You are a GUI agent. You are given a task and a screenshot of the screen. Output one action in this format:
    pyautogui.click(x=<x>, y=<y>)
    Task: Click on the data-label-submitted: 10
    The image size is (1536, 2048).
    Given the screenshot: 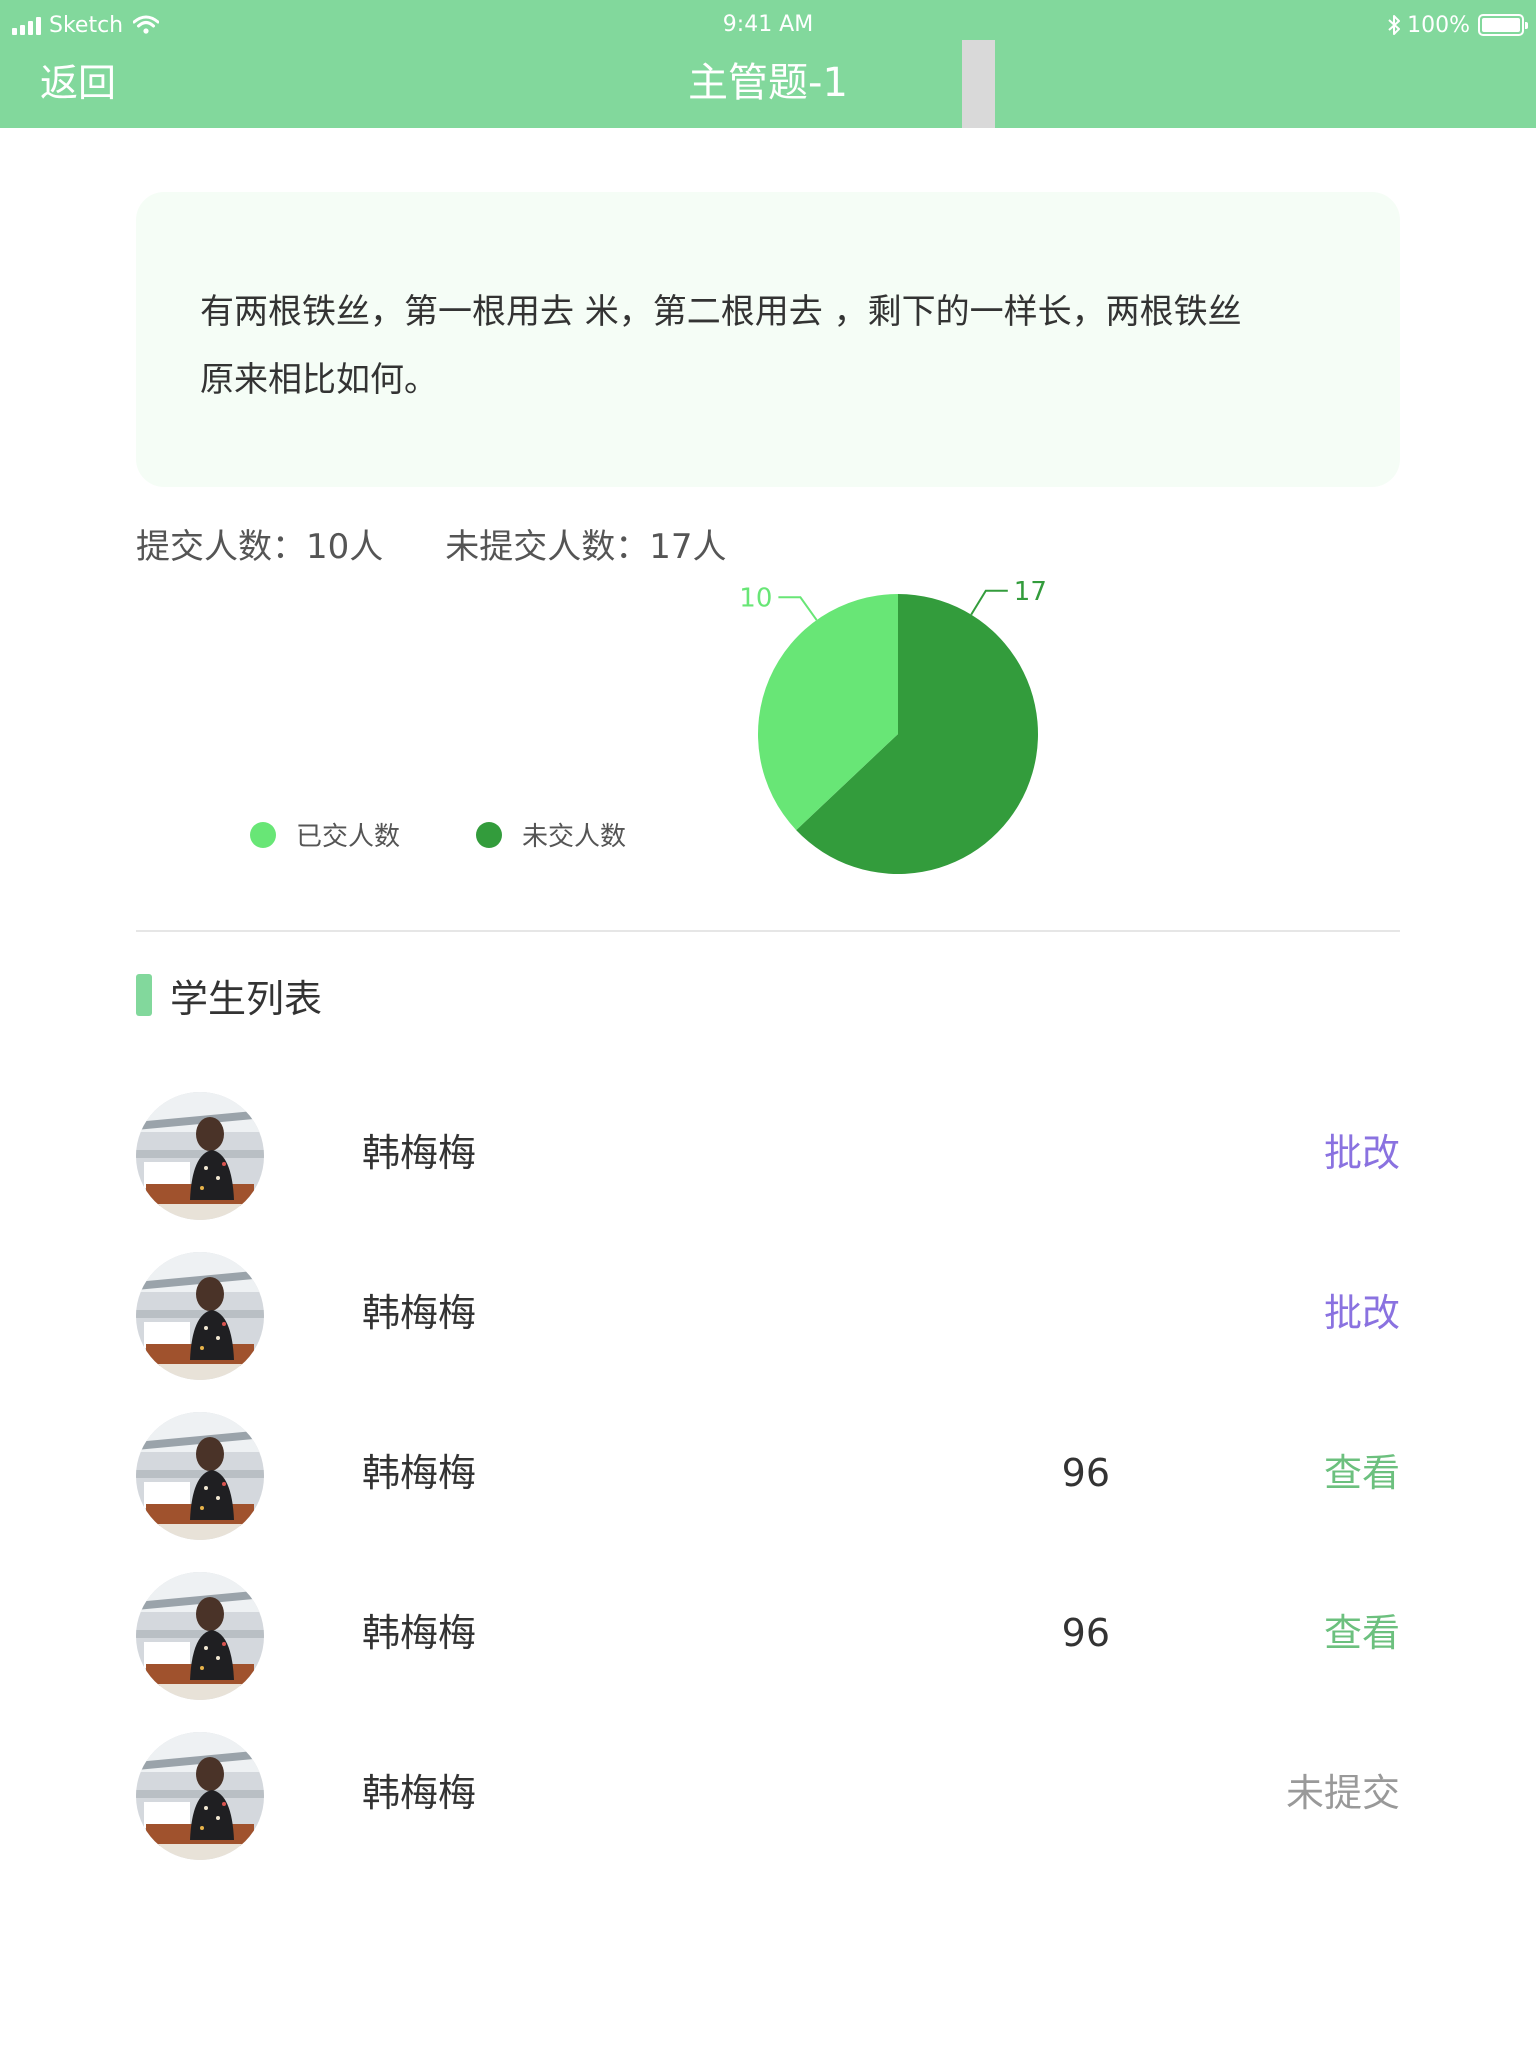 What is the action you would take?
    pyautogui.click(x=755, y=598)
    